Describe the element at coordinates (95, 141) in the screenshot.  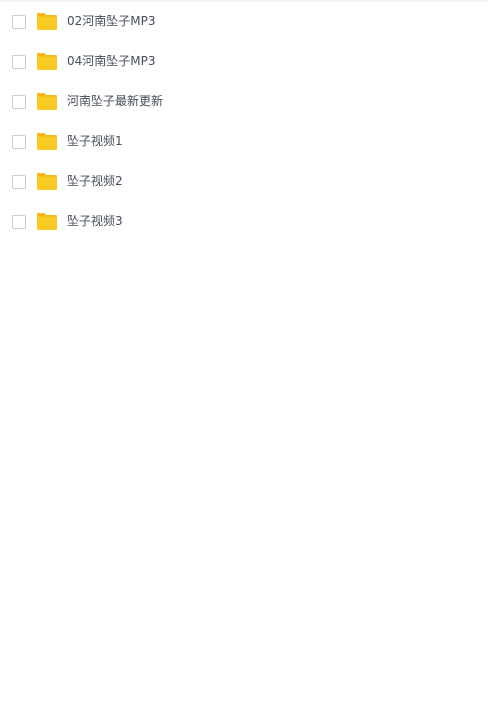
I see `file-name: 坠子视频1` at that location.